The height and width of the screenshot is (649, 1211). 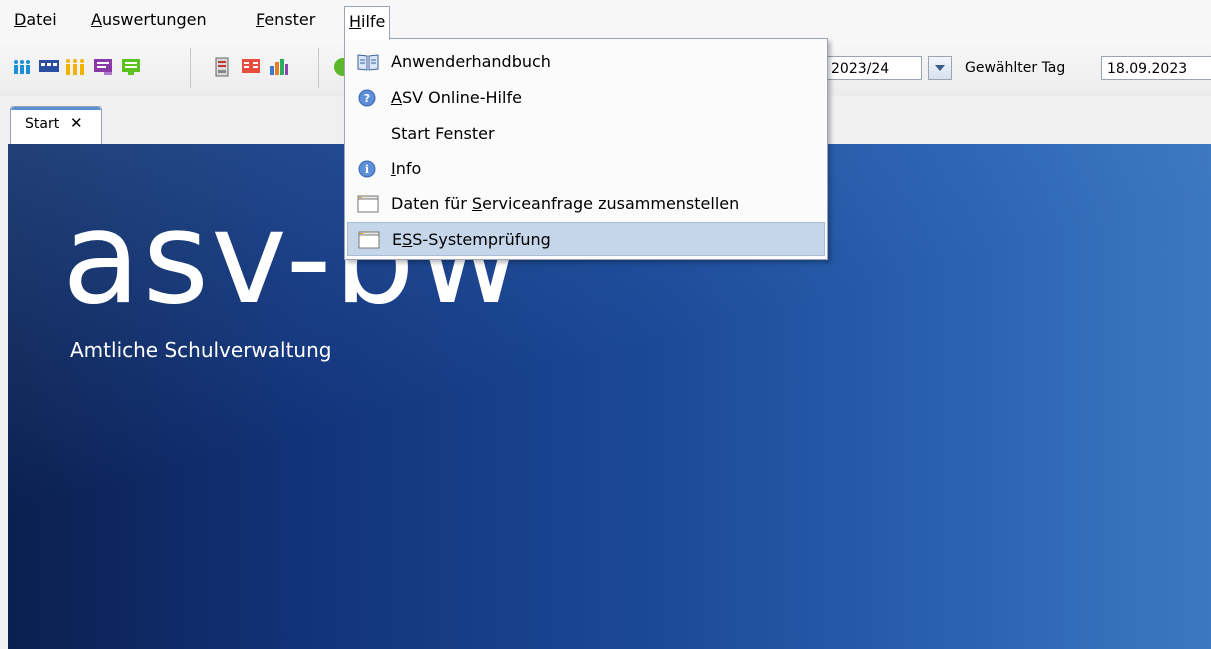 I want to click on menu-item-label: Start Fenster, so click(x=443, y=133).